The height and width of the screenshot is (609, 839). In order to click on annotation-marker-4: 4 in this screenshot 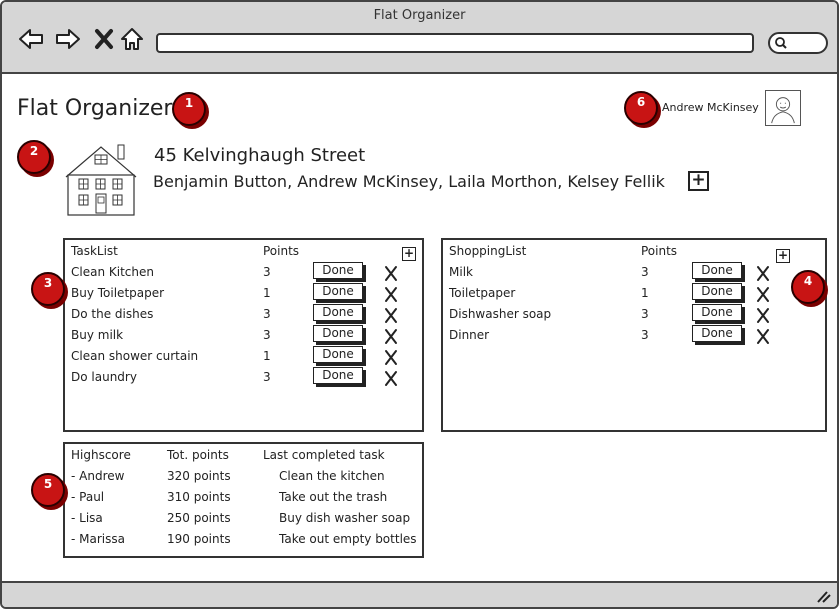, I will do `click(808, 287)`.